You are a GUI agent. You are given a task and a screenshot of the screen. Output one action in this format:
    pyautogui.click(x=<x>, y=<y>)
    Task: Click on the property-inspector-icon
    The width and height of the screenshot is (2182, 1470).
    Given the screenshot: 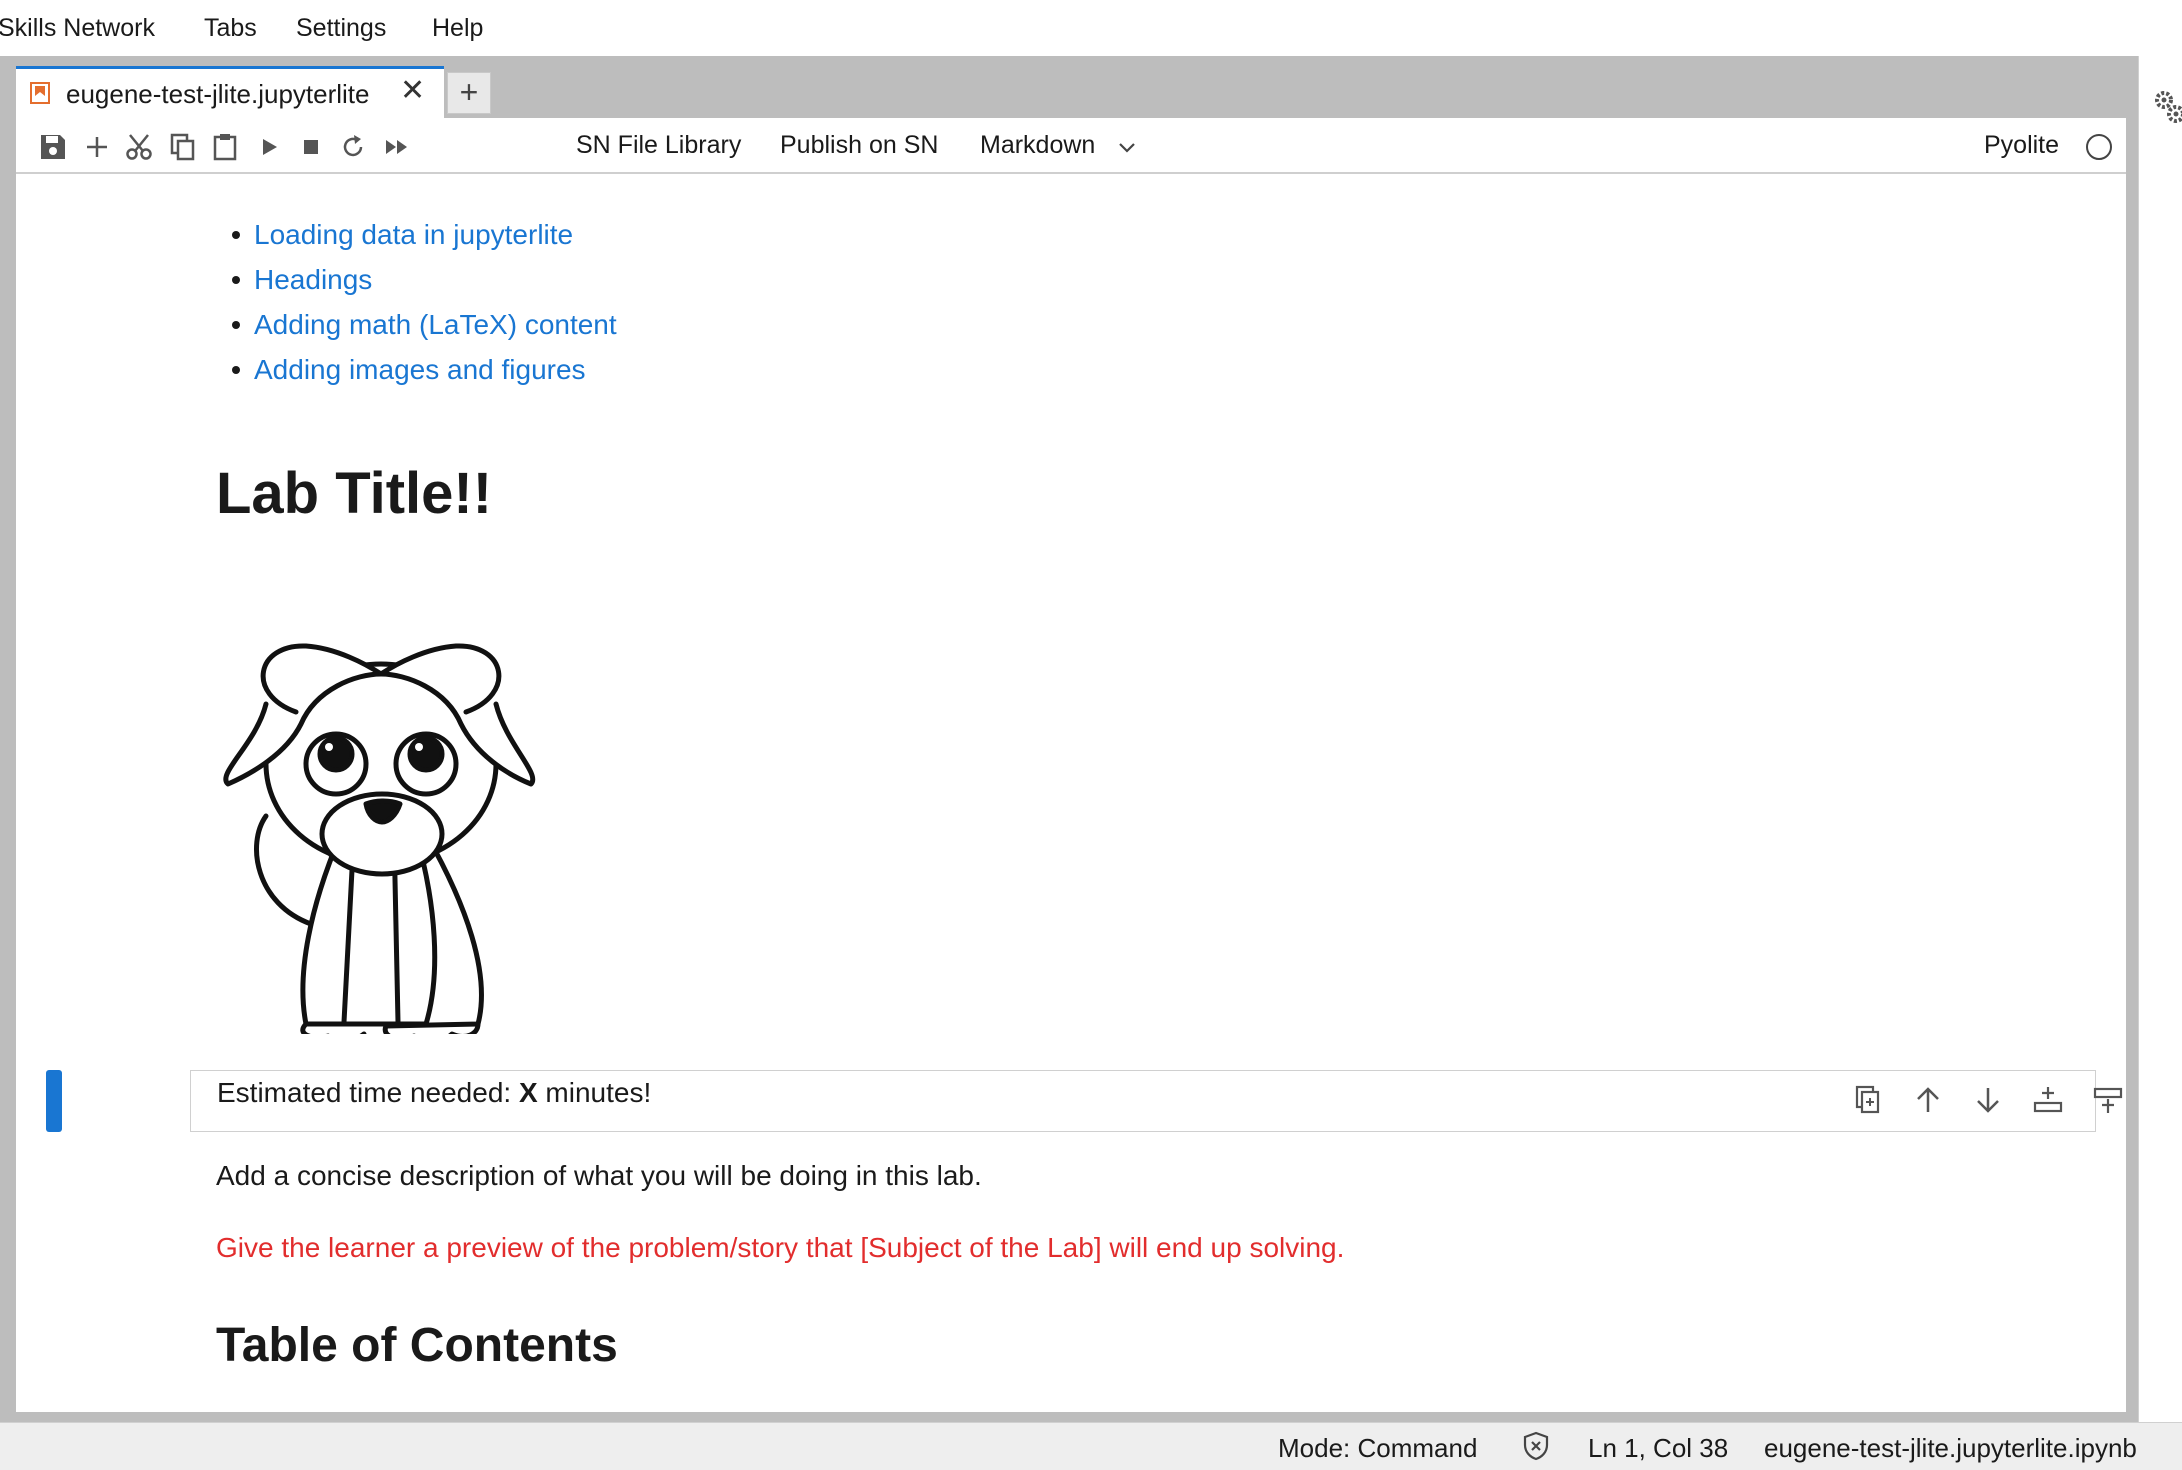 What is the action you would take?
    pyautogui.click(x=2167, y=108)
    